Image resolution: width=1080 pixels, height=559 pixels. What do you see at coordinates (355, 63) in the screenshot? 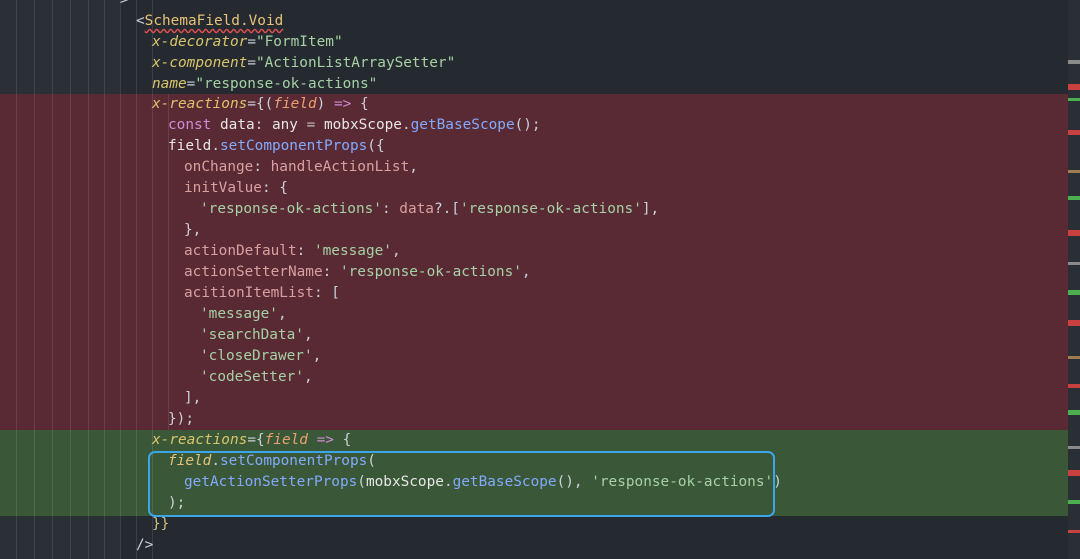
I see `code-token: "ActionListArraySetter"` at bounding box center [355, 63].